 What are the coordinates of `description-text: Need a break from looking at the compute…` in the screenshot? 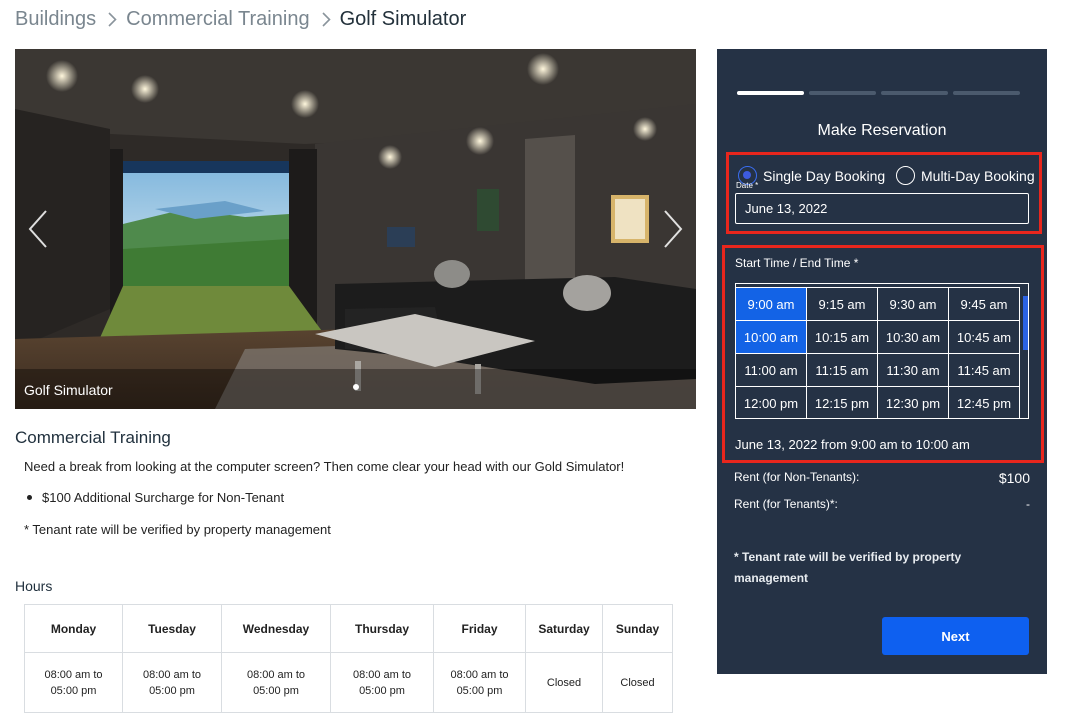 It's located at (324, 466).